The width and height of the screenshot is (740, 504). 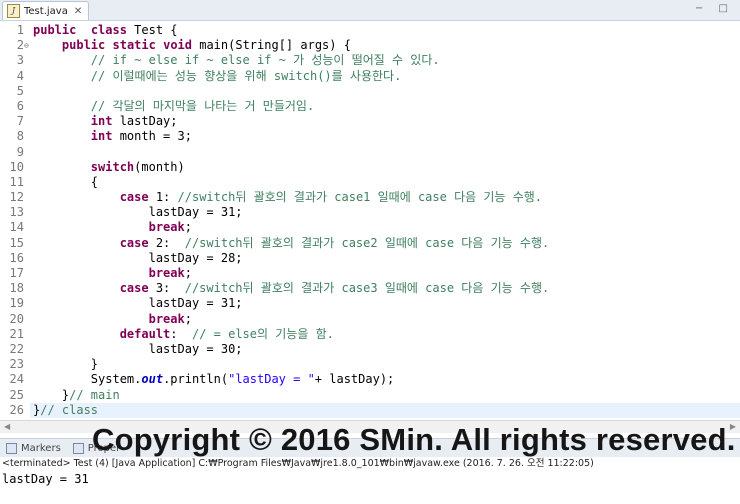 What do you see at coordinates (271, 379) in the screenshot?
I see `code-token: "lastDay = "` at bounding box center [271, 379].